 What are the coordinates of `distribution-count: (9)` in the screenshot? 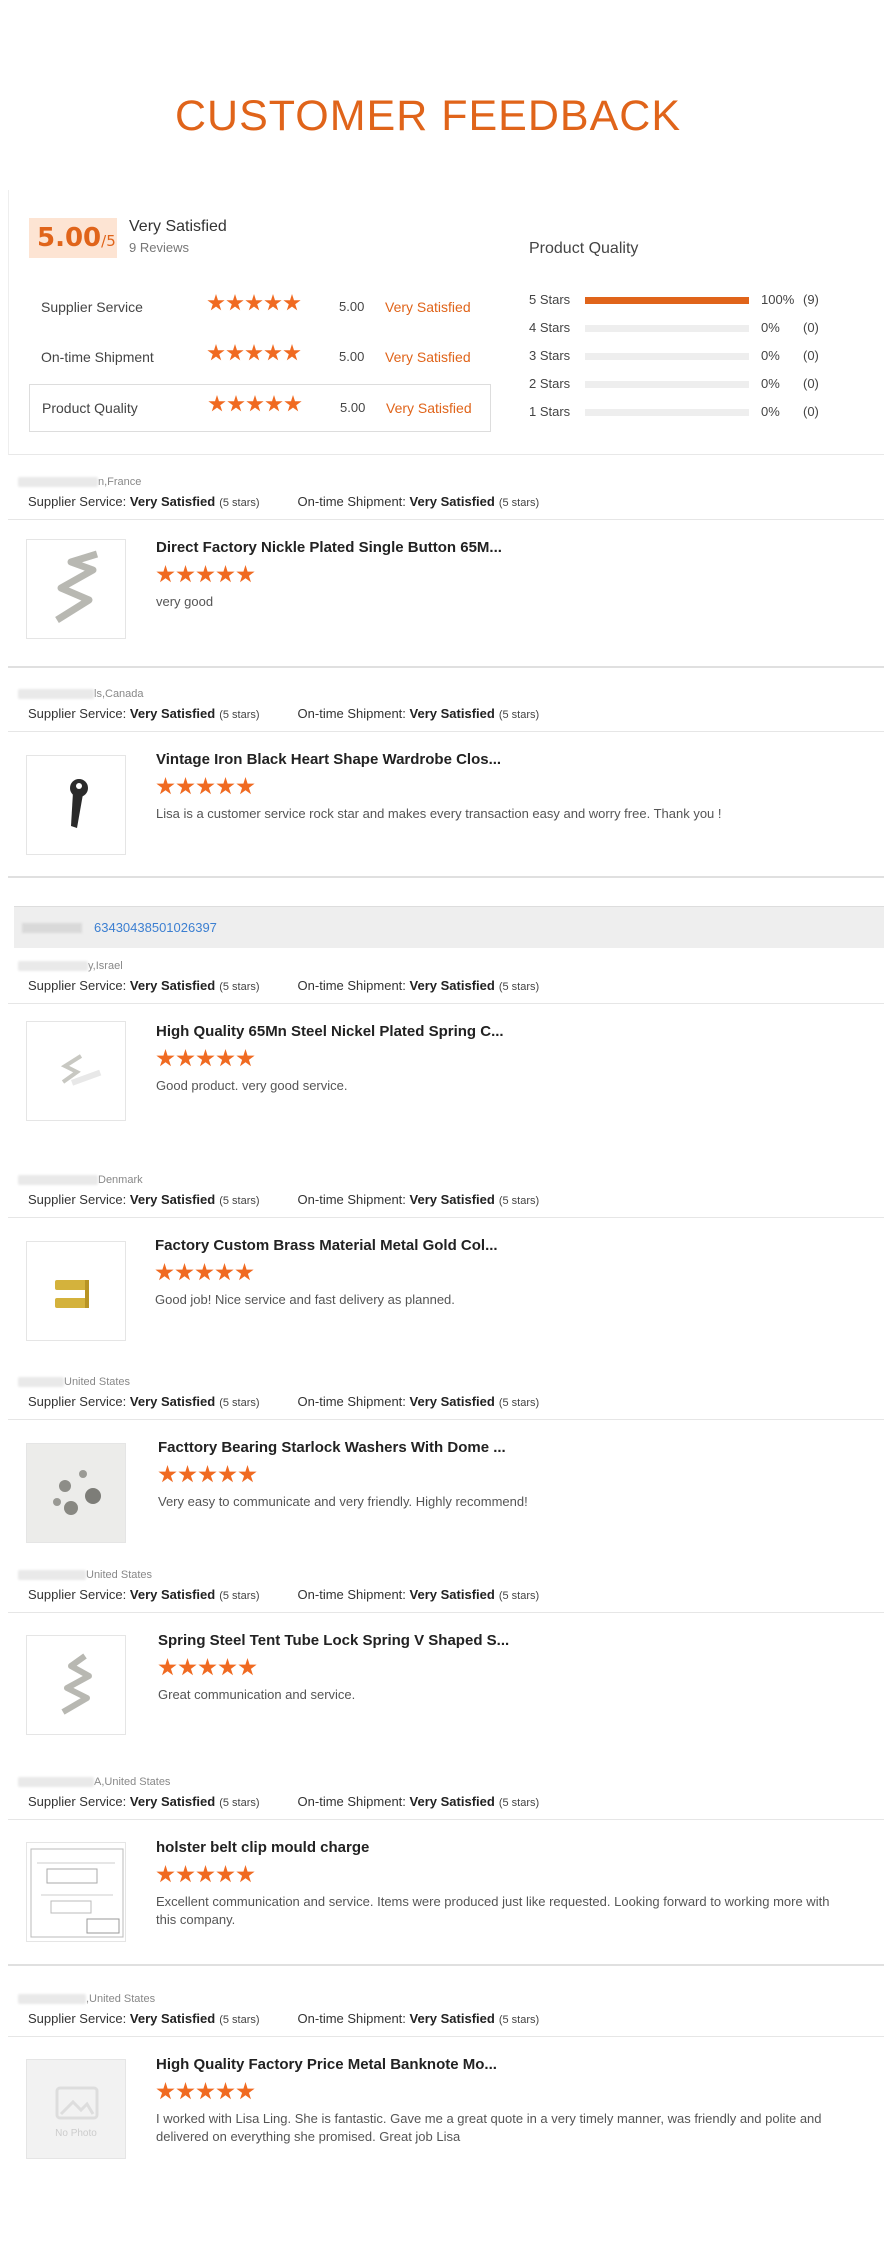 It's located at (811, 299).